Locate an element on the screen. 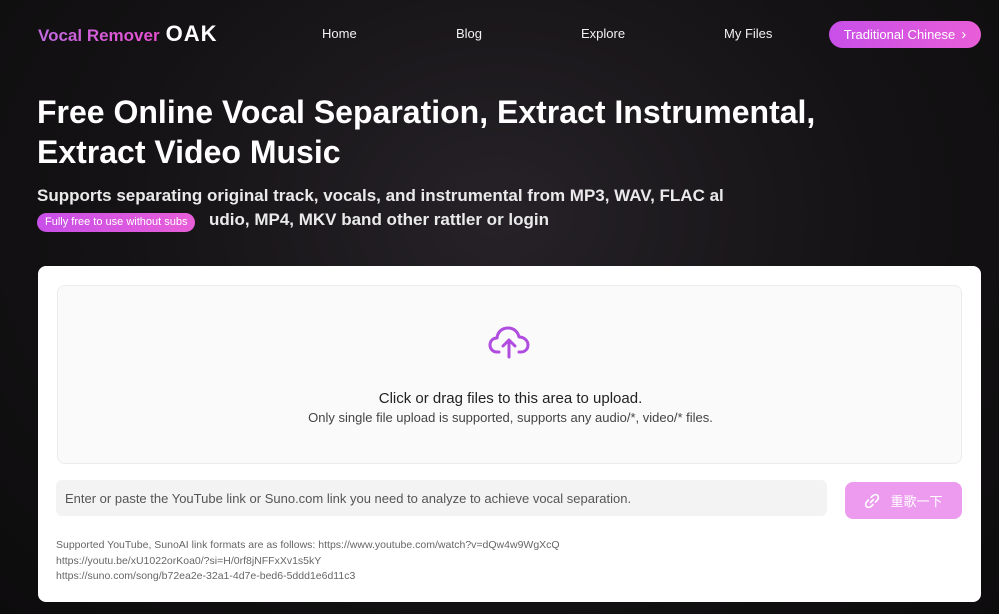 The image size is (999, 614). nav-link-blog: Blog is located at coordinates (469, 33).